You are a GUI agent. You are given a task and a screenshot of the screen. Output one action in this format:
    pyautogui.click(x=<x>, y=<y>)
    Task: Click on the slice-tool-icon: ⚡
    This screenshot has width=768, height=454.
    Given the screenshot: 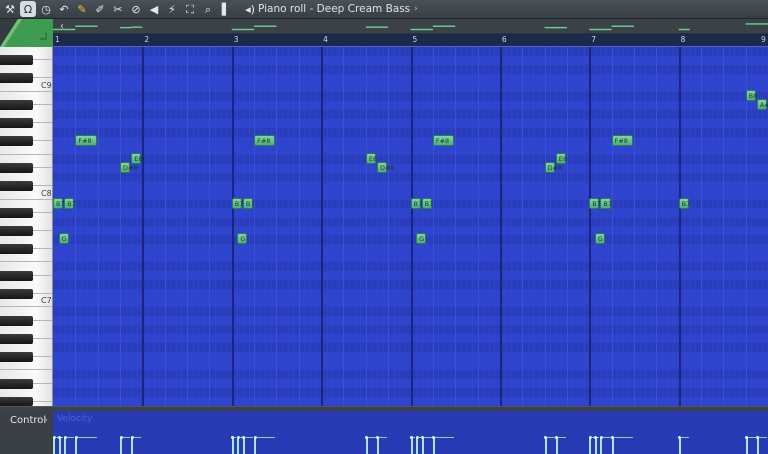 What is the action you would take?
    pyautogui.click(x=172, y=9)
    